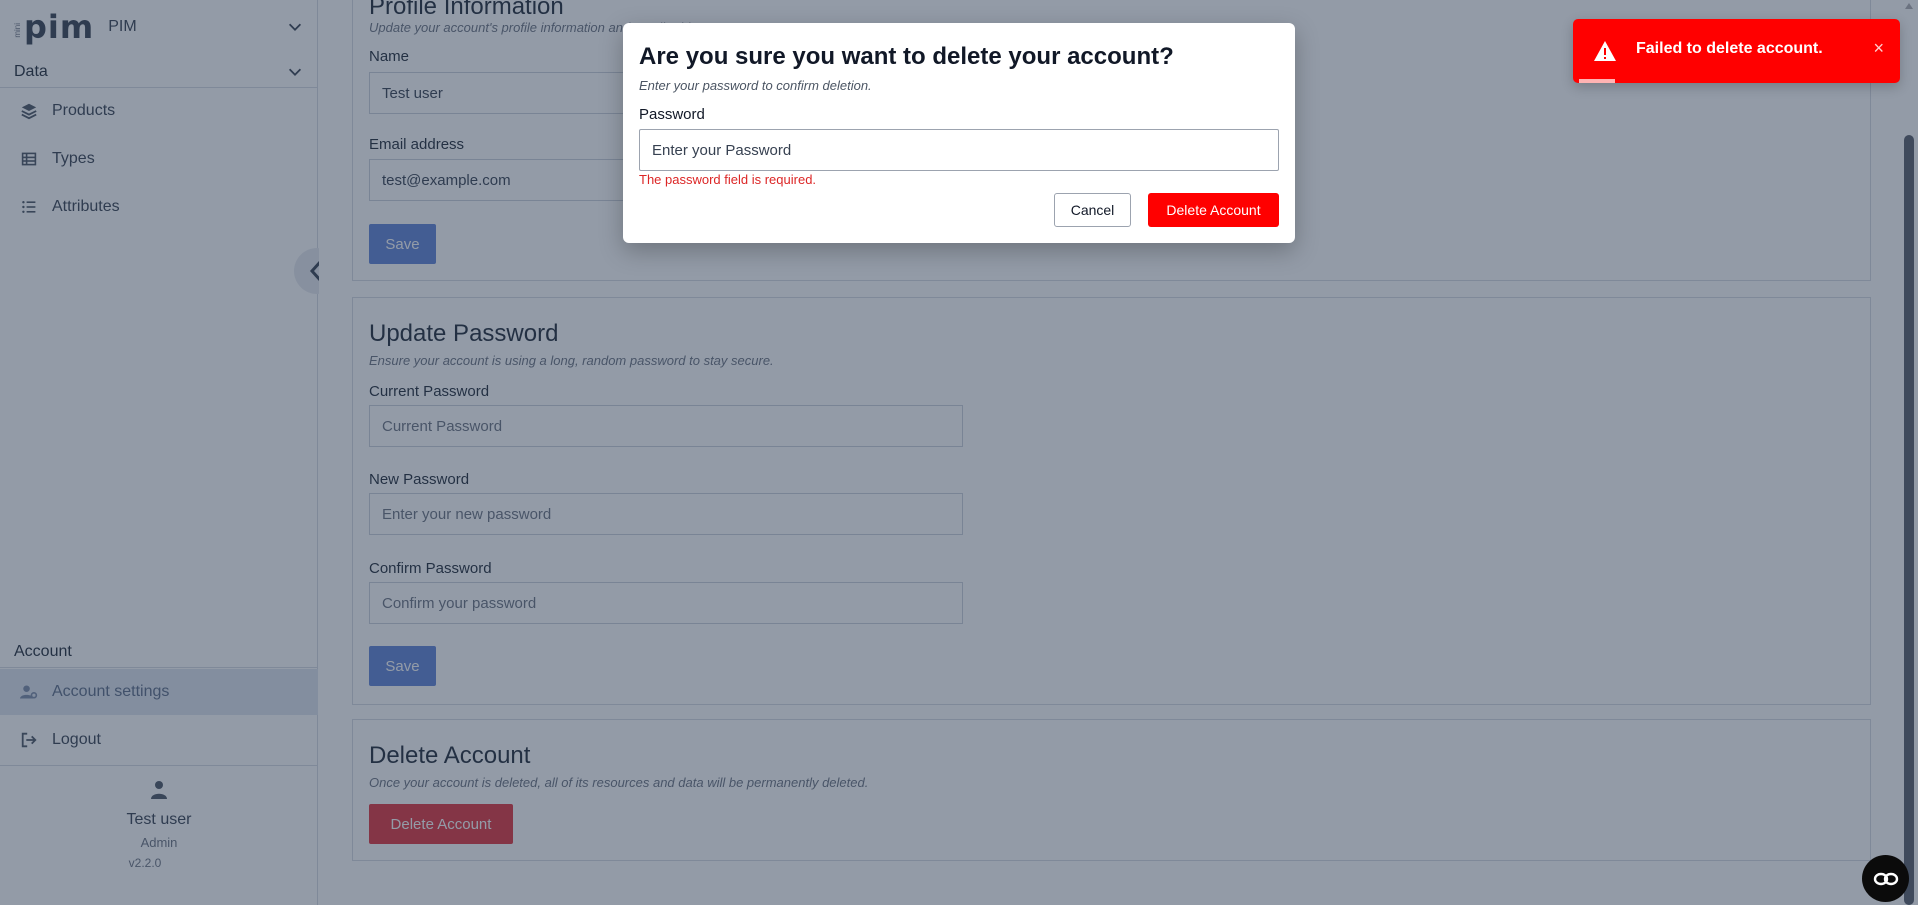 This screenshot has height=905, width=1918. Describe the element at coordinates (1909, 6) in the screenshot. I see `scroll-up-arrow-icon` at that location.